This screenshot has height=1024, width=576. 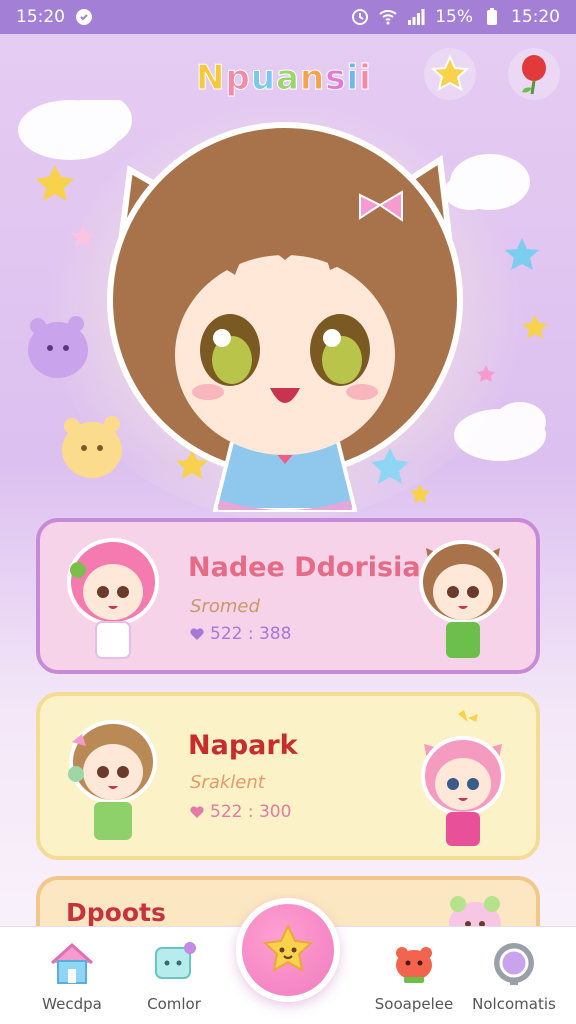 I want to click on nav-label: Wecdpa, so click(x=72, y=1004).